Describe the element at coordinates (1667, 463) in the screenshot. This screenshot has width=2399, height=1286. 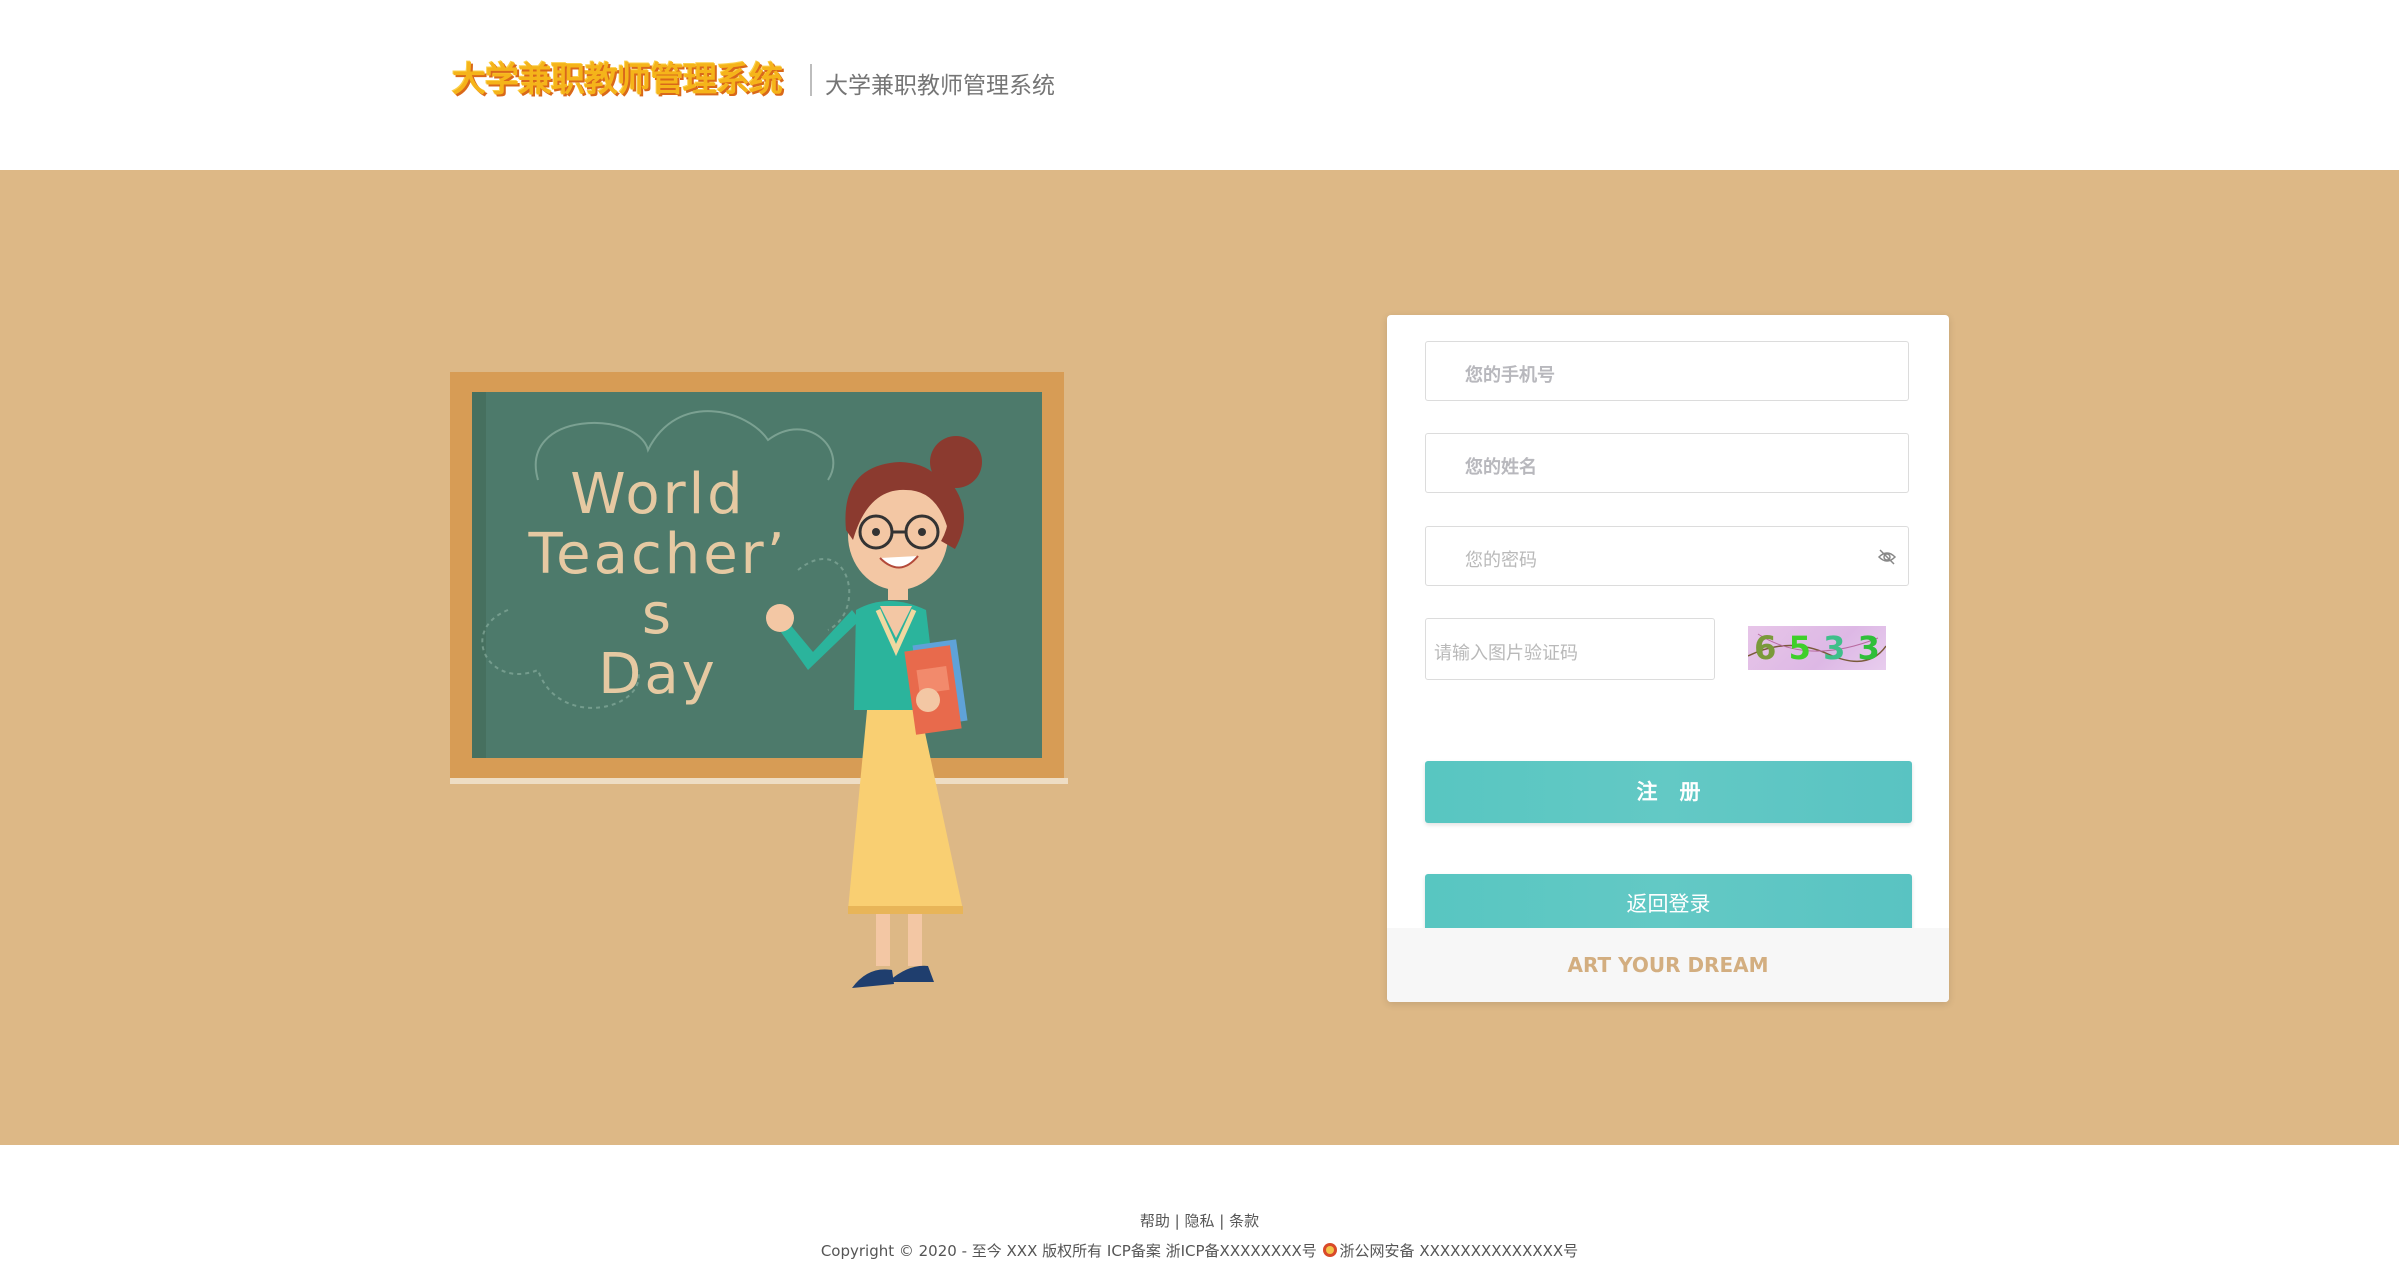
I see `name-field: 您的姓名` at that location.